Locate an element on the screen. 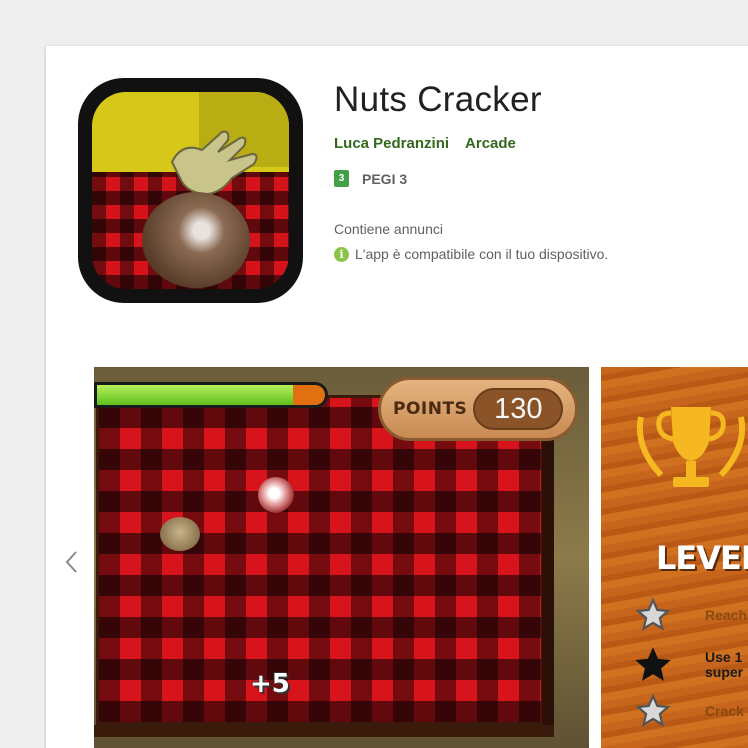  ball-graphic is located at coordinates (276, 495).